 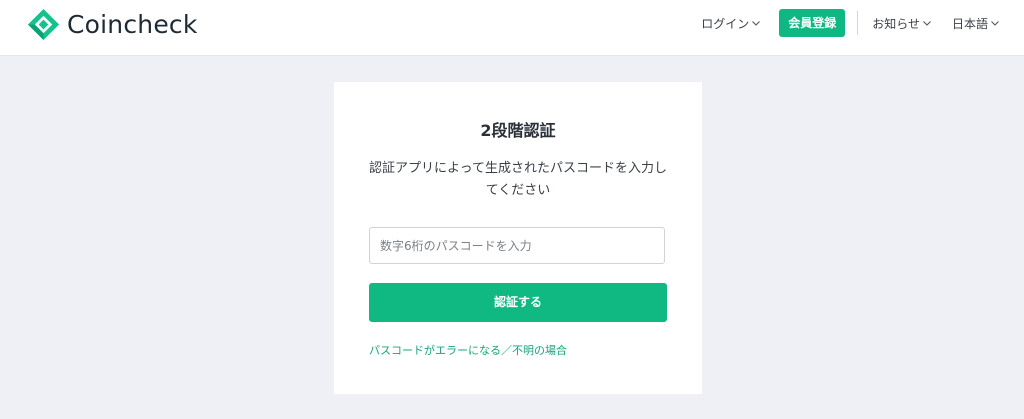 What do you see at coordinates (850, 23) in the screenshot?
I see `header-nav: ログイン 会員登録 お知らせ 日本語` at bounding box center [850, 23].